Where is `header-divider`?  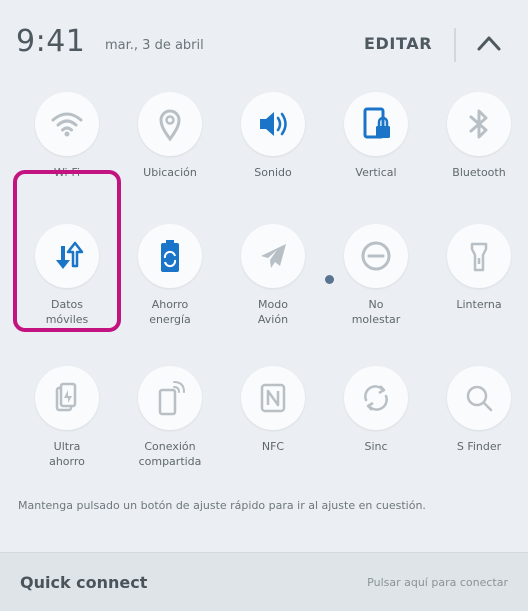 header-divider is located at coordinates (455, 45).